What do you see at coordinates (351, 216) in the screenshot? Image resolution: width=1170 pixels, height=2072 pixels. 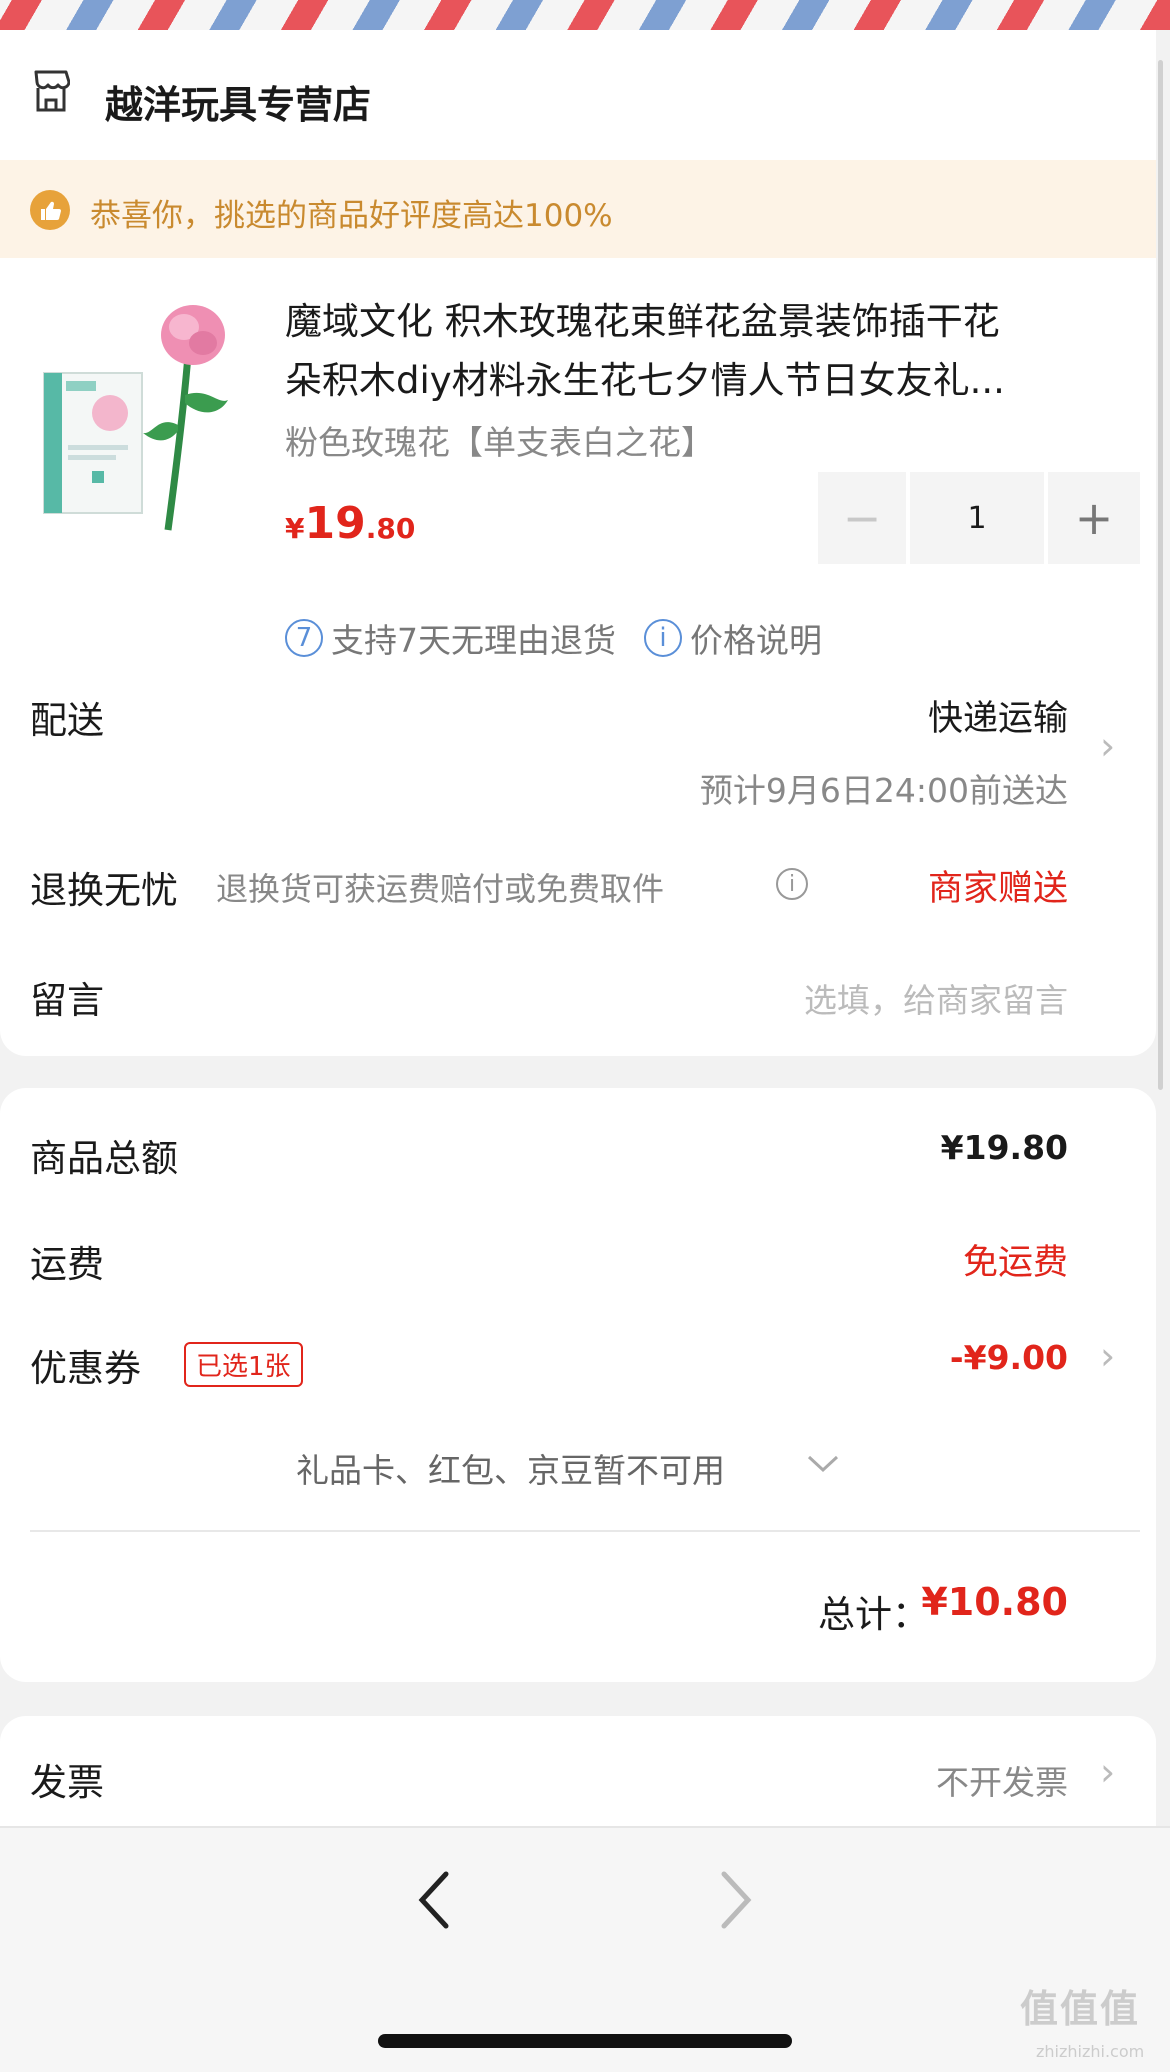 I see `praise-text: 恭喜你，挑选的商品好评度高达100%` at bounding box center [351, 216].